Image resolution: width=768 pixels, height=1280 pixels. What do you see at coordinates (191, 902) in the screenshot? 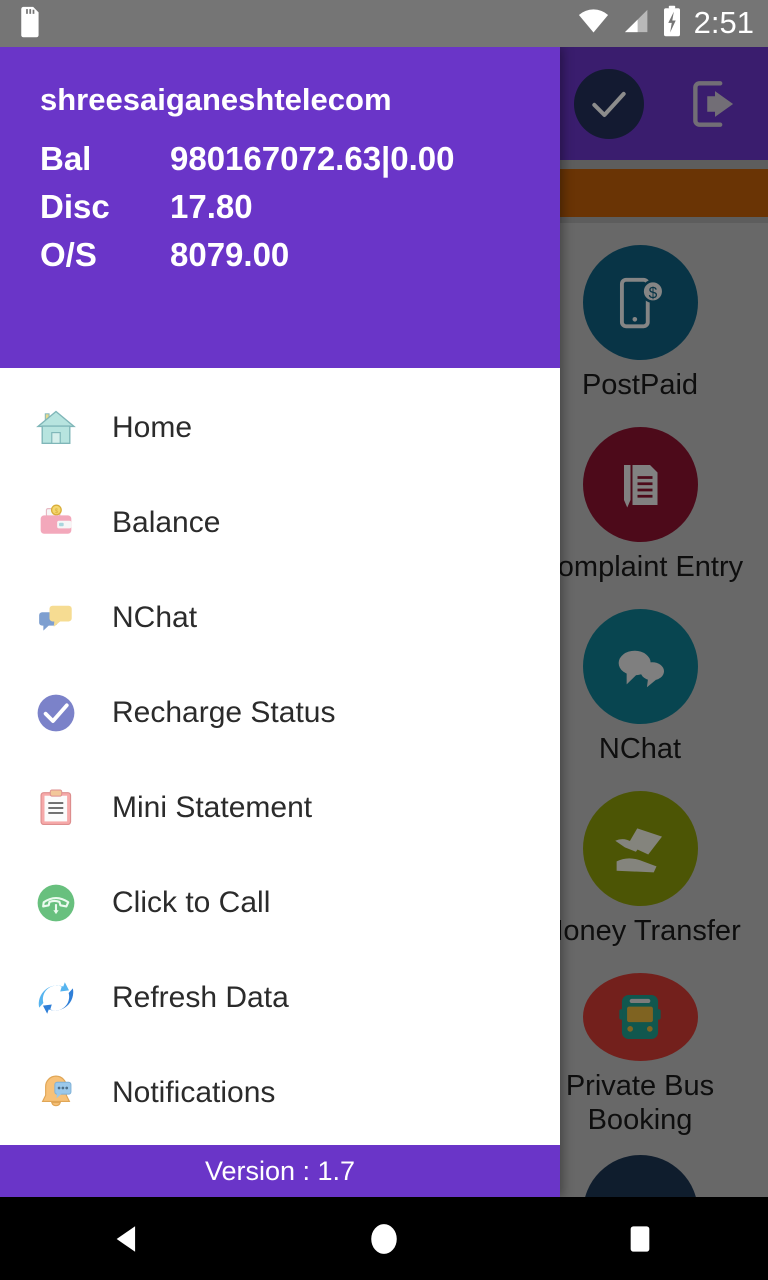
I see `sidebar-item-label: Click to Call` at bounding box center [191, 902].